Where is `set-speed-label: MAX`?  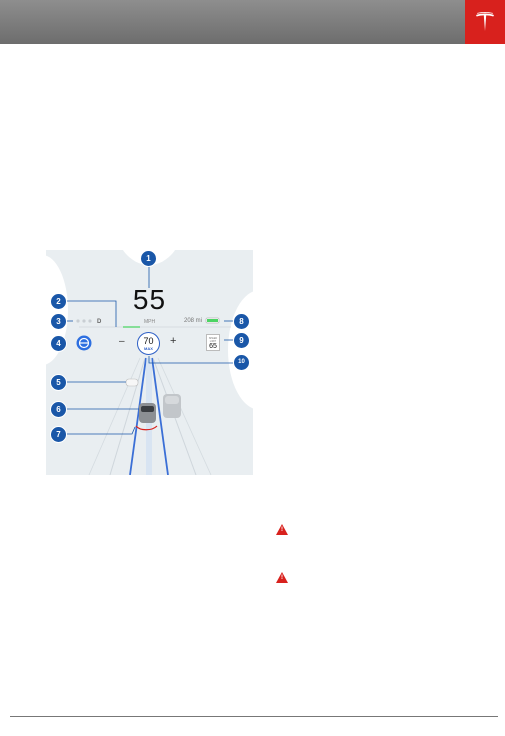 set-speed-label: MAX is located at coordinates (148, 348).